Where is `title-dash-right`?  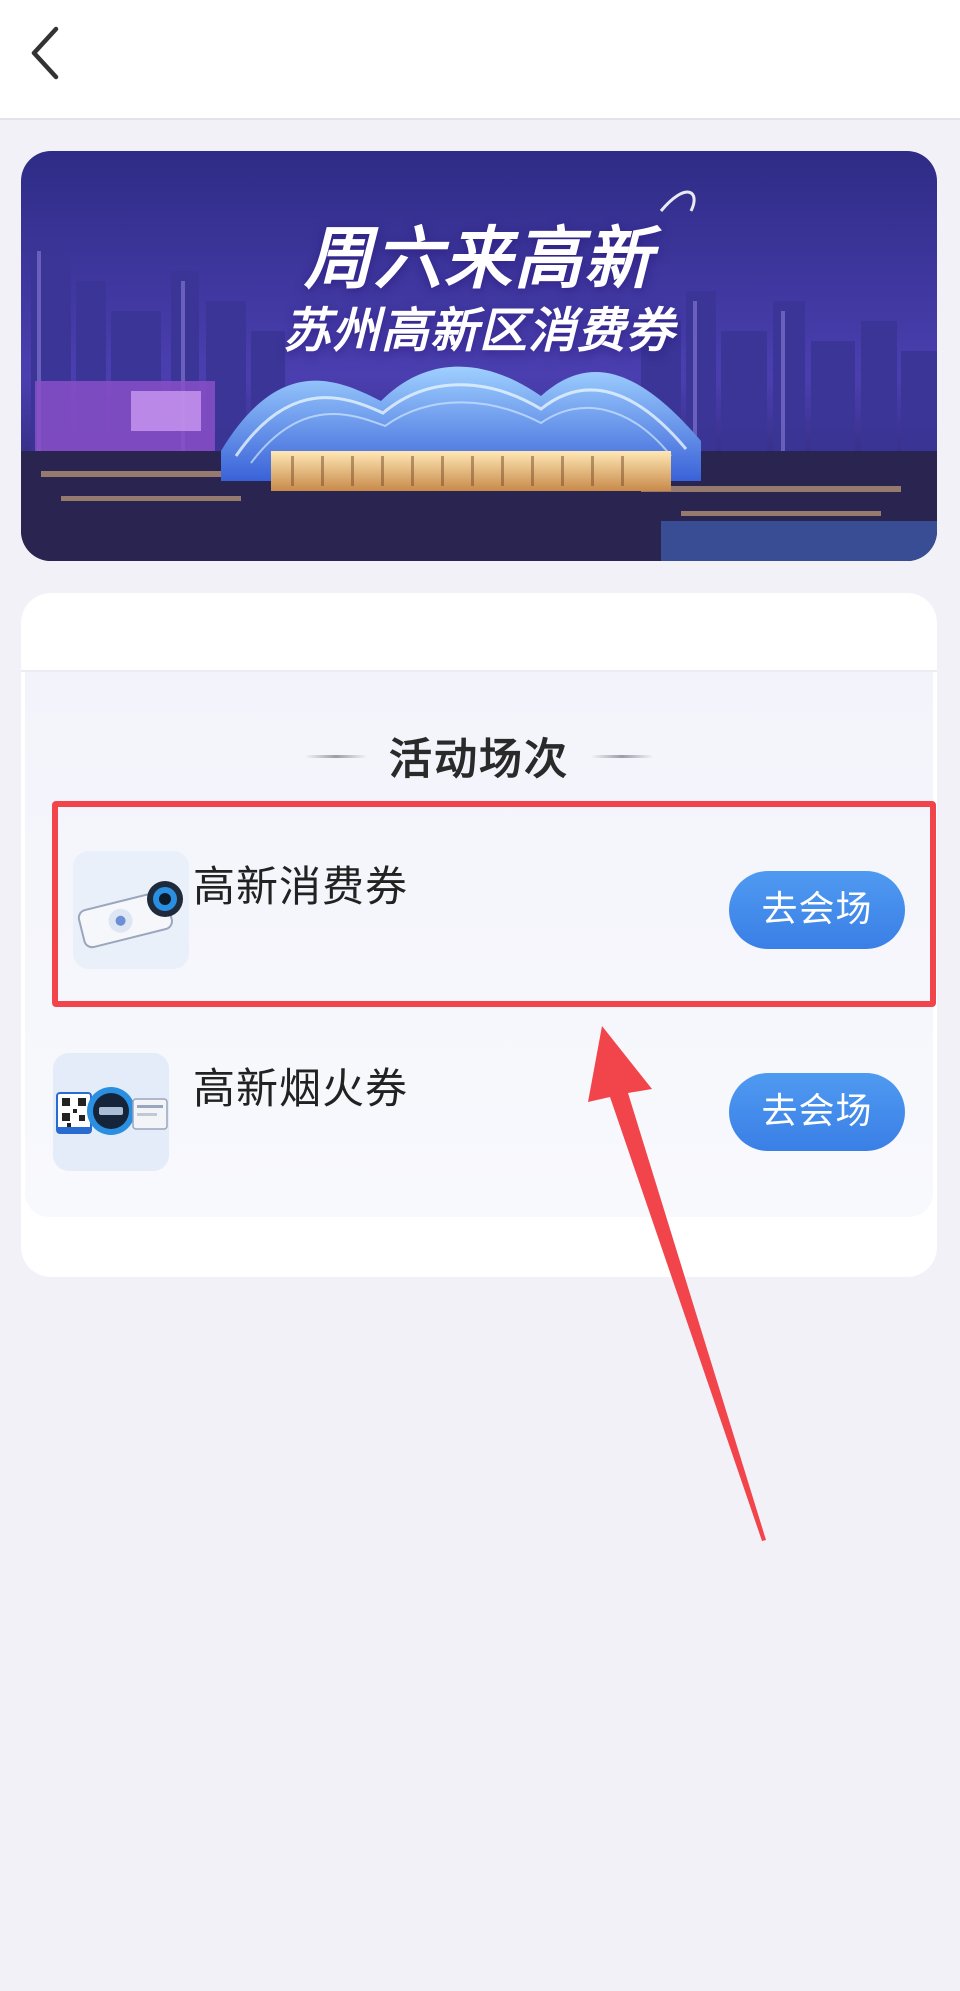 title-dash-right is located at coordinates (622, 756).